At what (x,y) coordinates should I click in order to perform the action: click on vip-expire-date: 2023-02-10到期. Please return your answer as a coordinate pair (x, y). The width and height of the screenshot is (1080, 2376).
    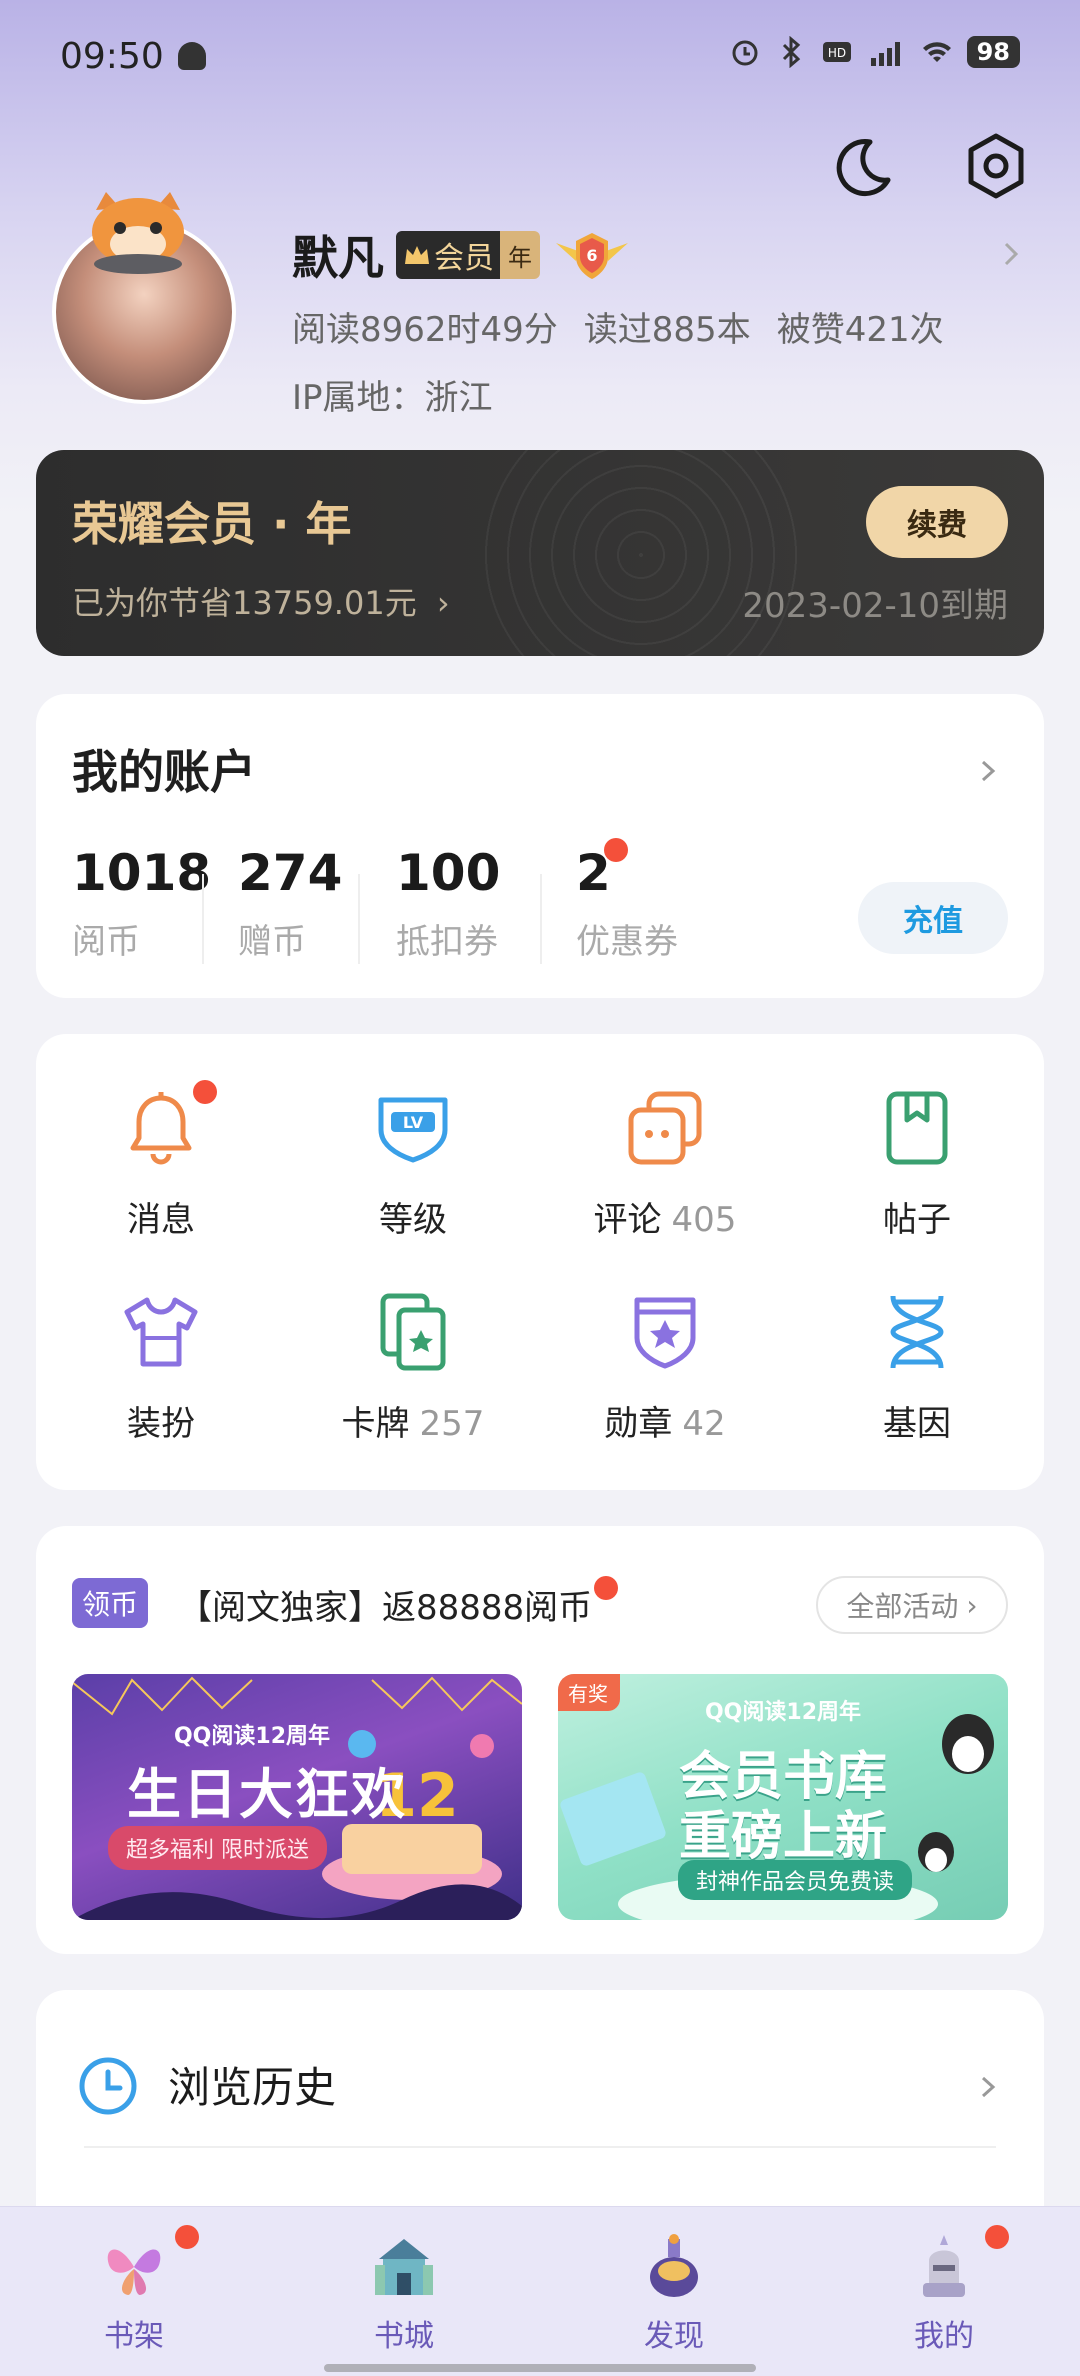
    Looking at the image, I should click on (875, 606).